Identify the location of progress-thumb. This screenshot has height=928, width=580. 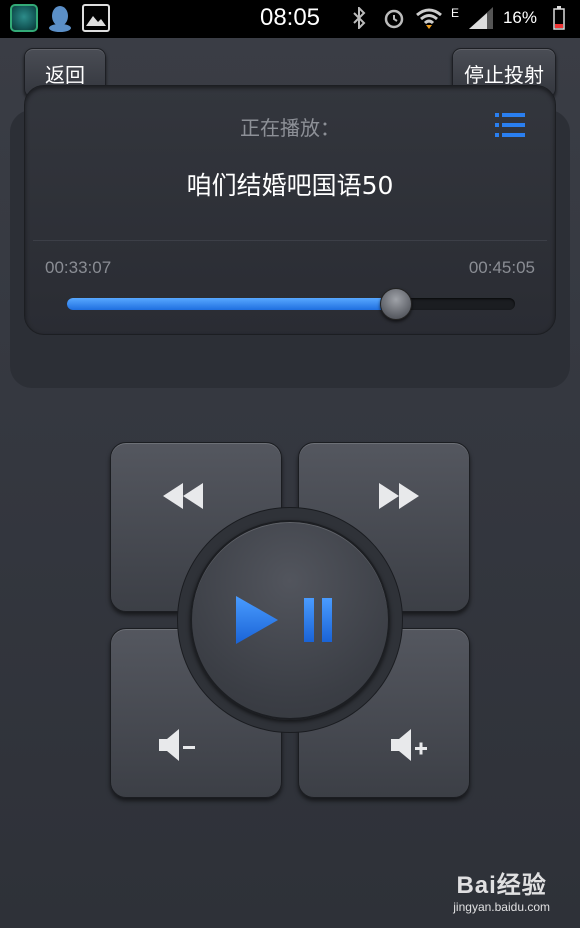
(396, 304).